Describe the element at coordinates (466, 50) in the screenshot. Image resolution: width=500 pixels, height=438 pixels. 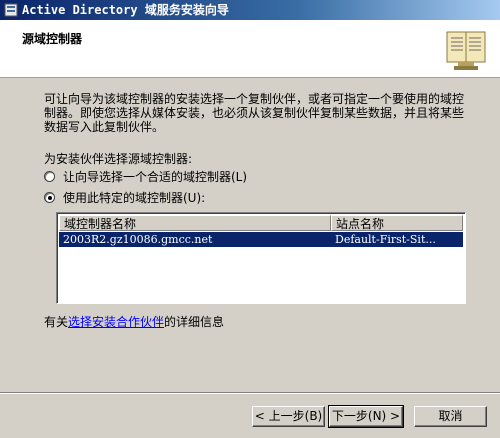
I see `book-icon` at that location.